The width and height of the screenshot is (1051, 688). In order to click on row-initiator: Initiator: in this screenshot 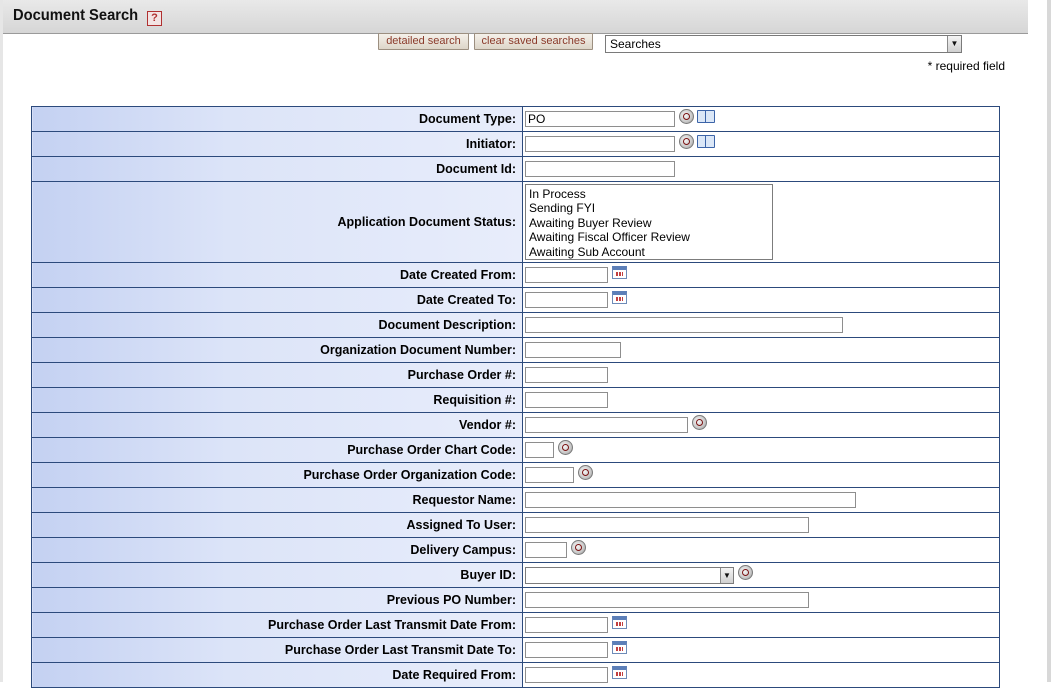, I will do `click(515, 144)`.